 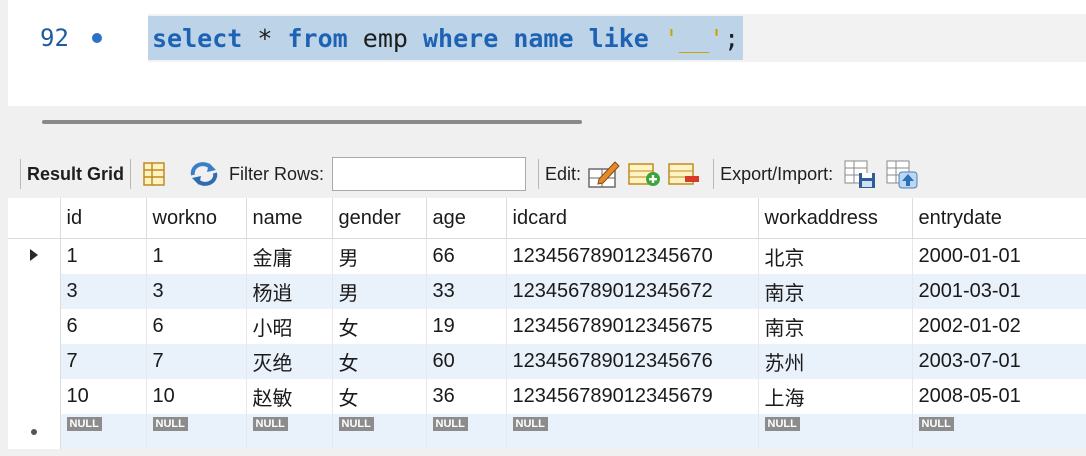 I want to click on grid-cell-id: 3, so click(x=103, y=291).